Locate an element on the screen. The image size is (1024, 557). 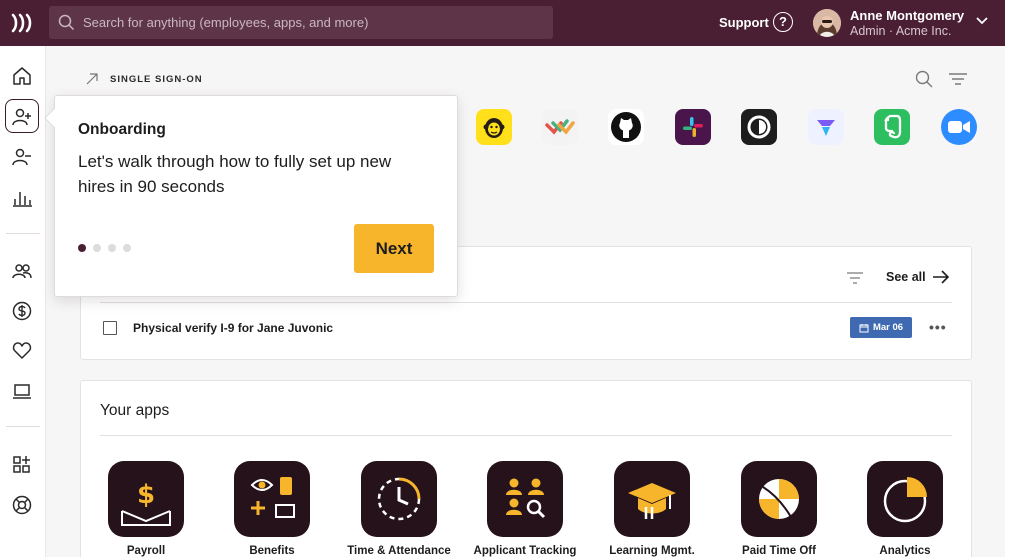
apps-add-icon is located at coordinates (22, 465).